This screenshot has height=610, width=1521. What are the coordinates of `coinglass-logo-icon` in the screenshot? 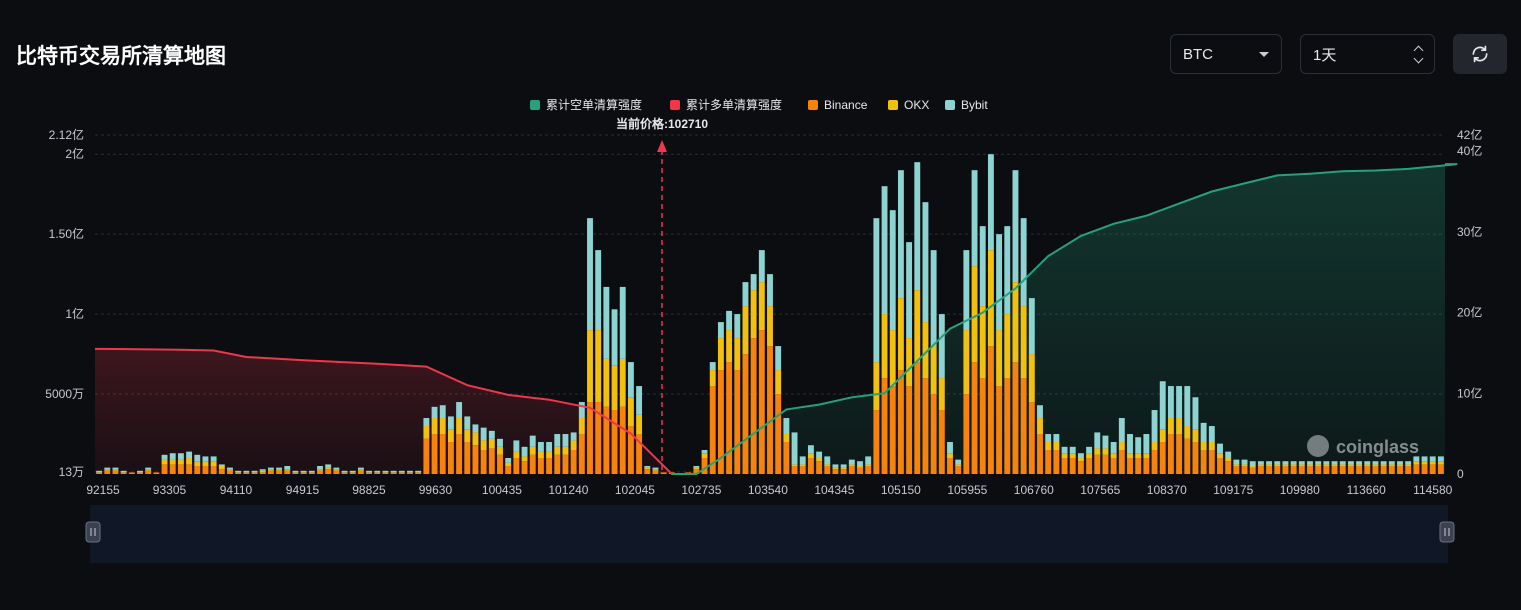 It's located at (1318, 446).